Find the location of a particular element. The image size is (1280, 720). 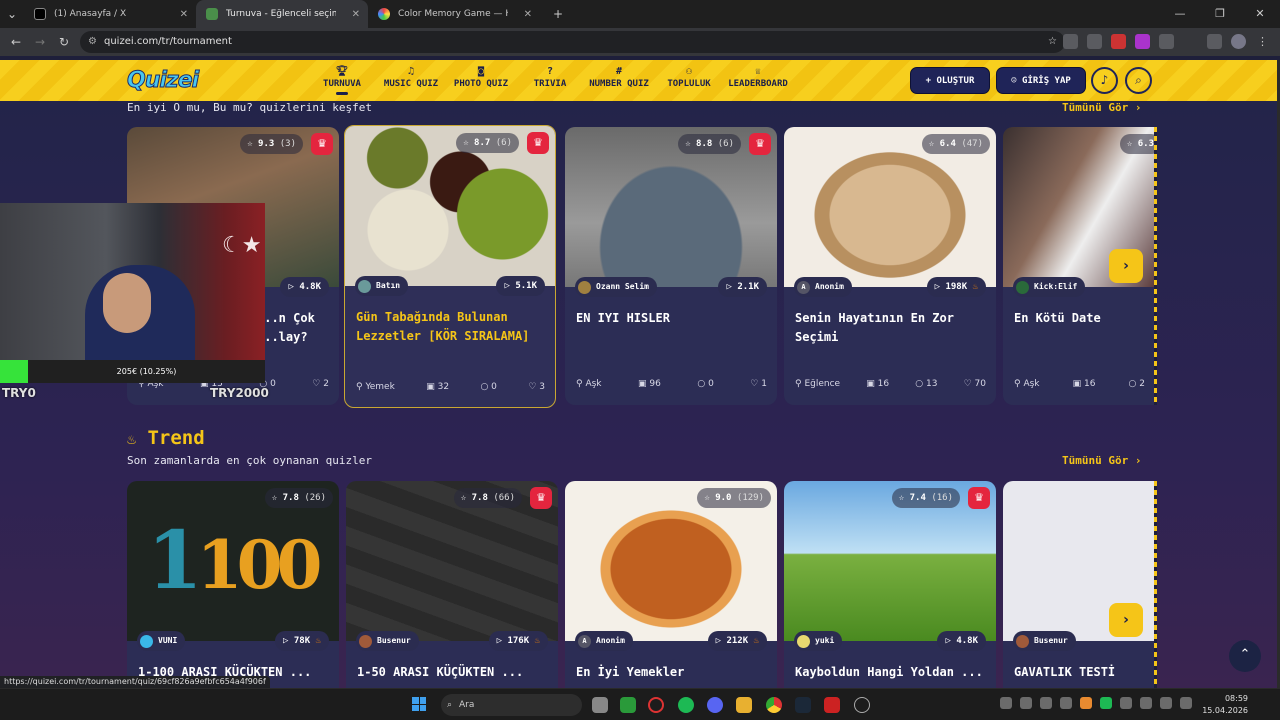

file-explorer-icon is located at coordinates (744, 705).